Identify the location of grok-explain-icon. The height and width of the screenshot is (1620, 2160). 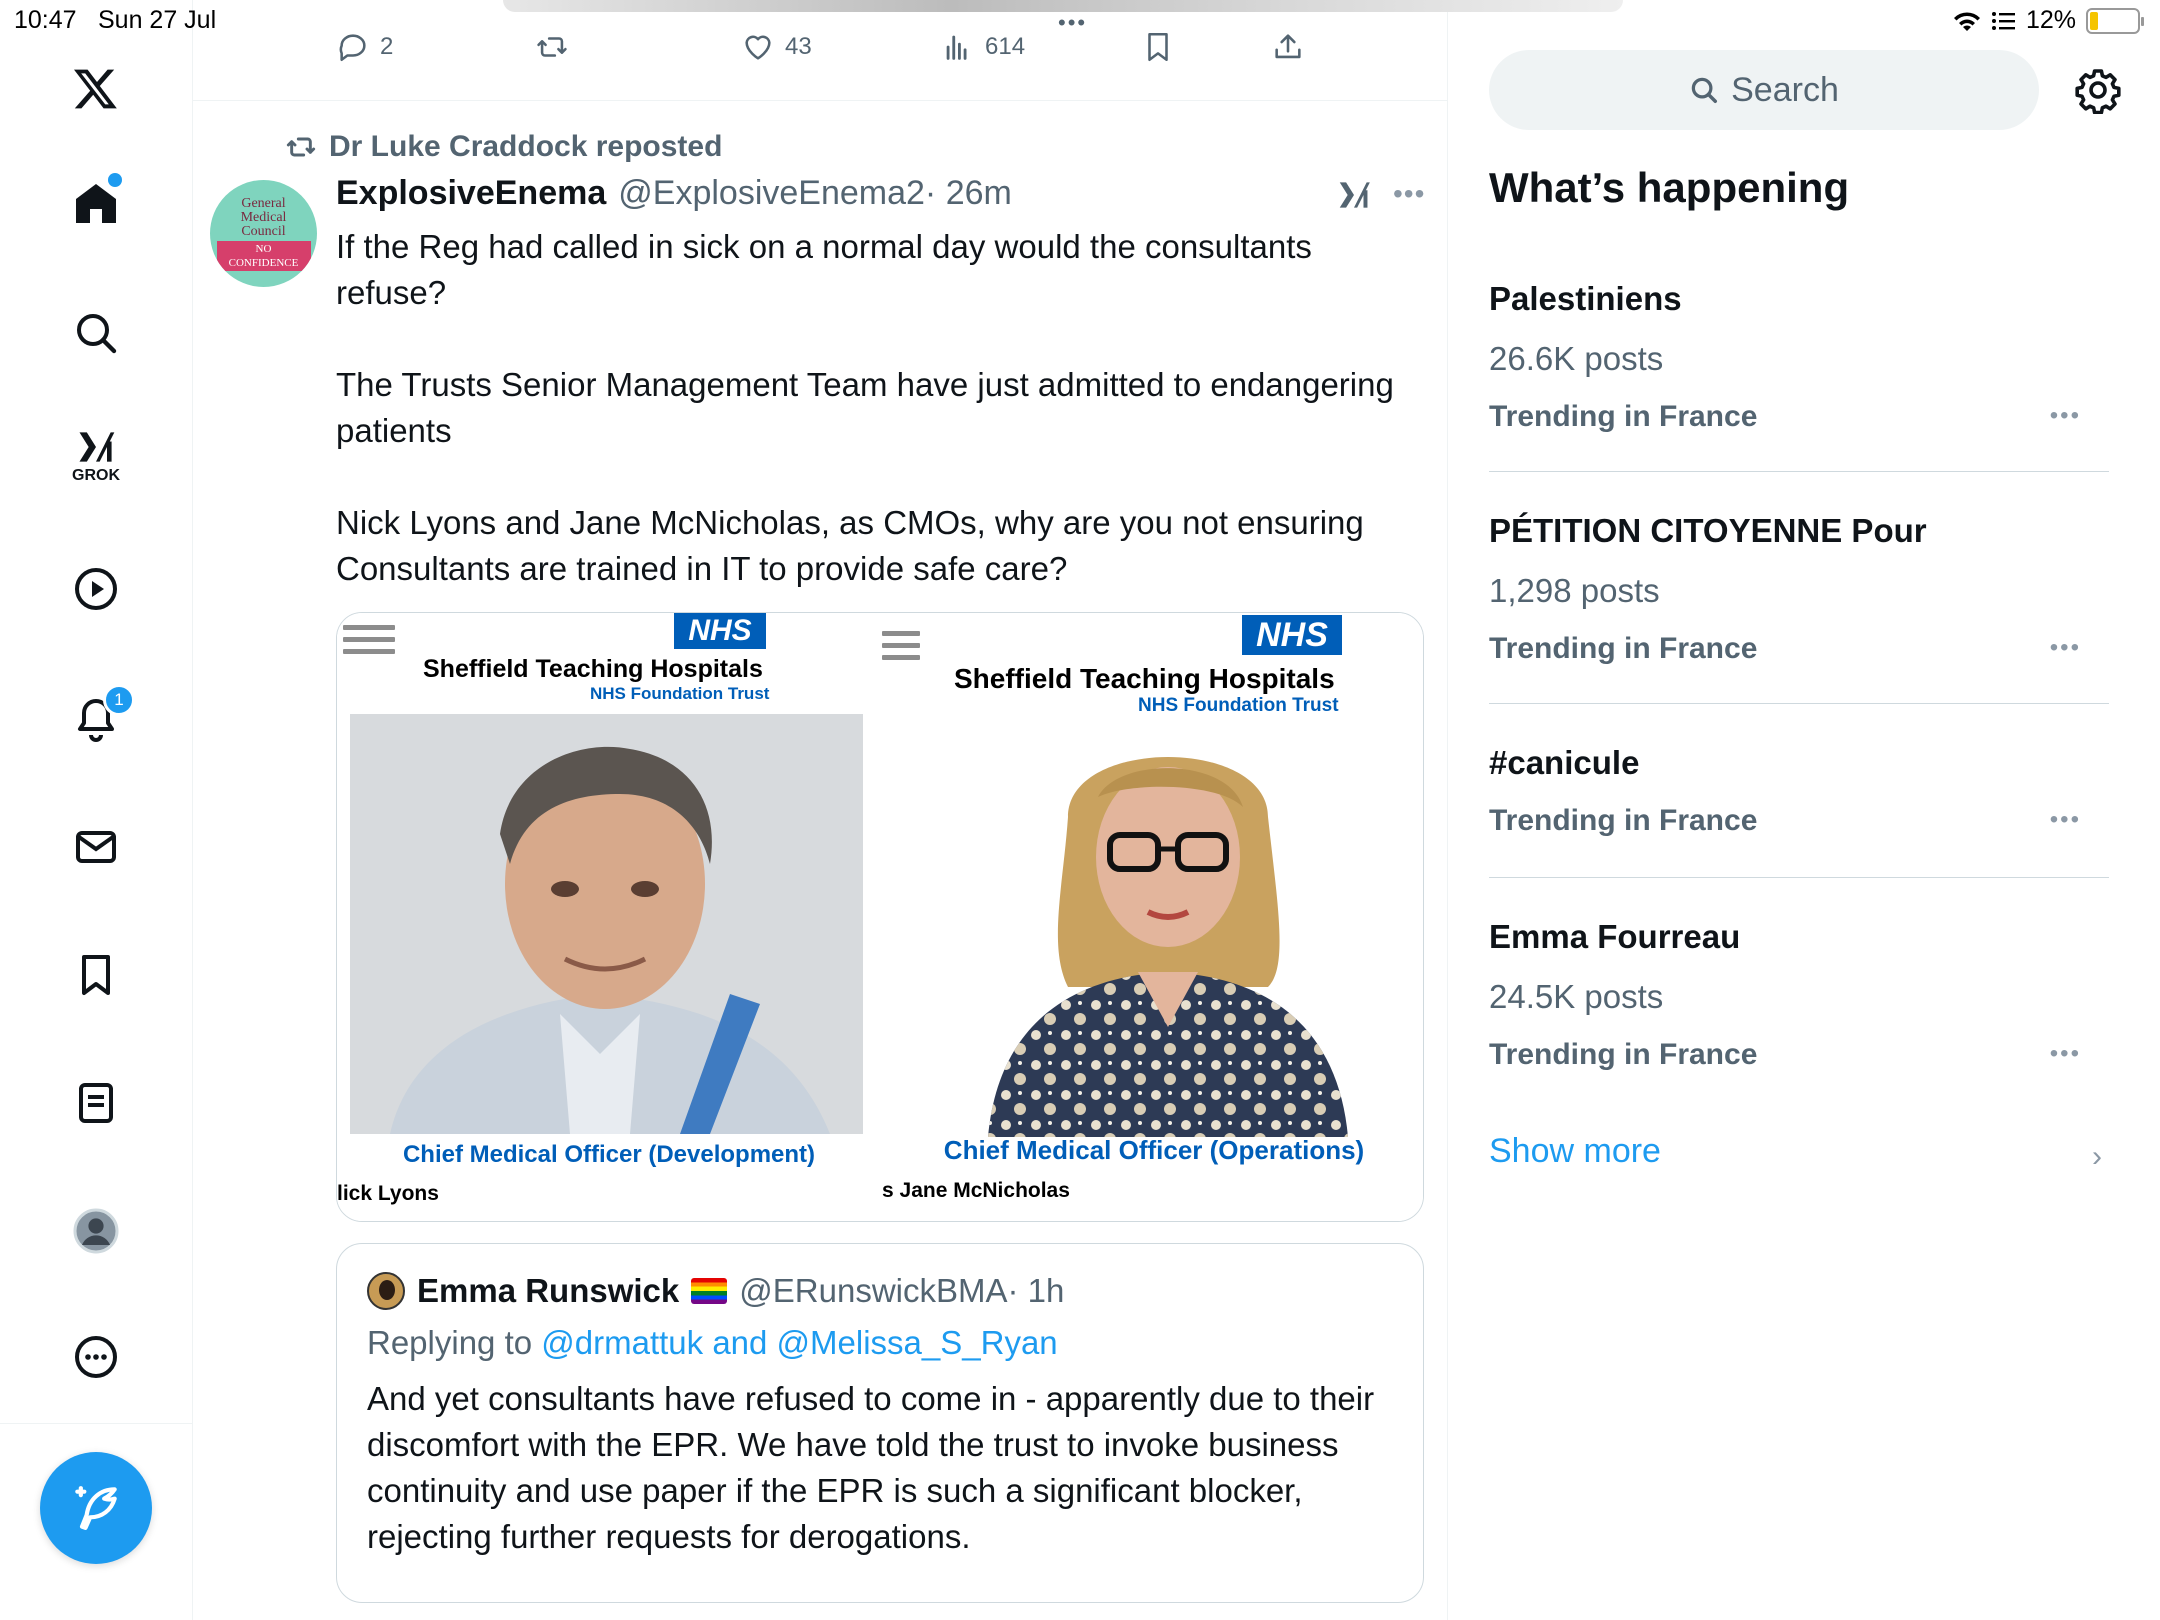
(1354, 197).